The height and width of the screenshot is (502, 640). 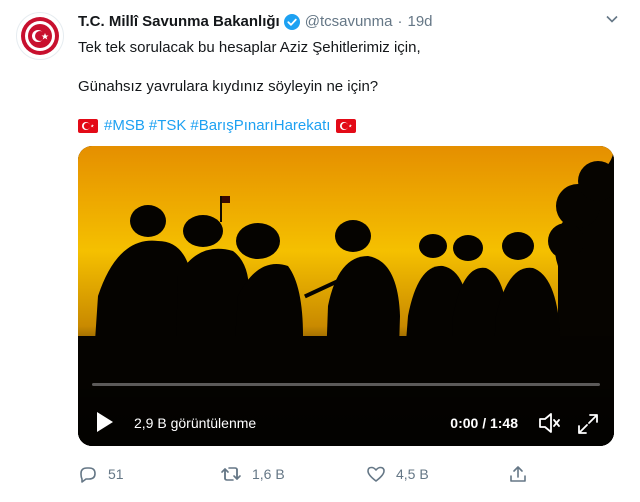 I want to click on msb-emblem-icon, so click(x=40, y=36).